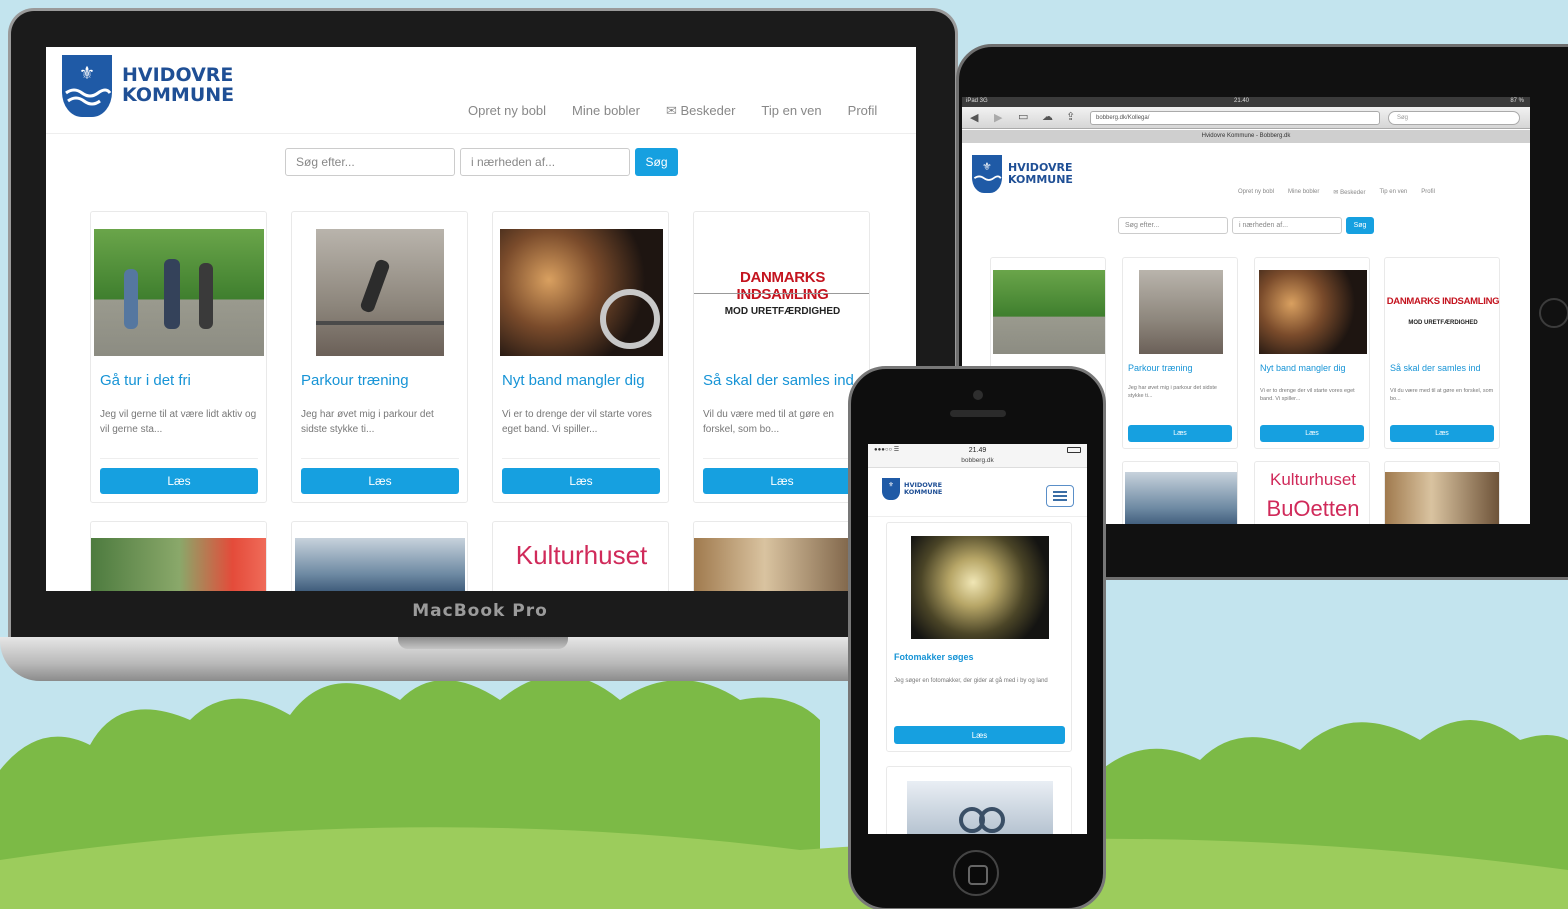  Describe the element at coordinates (976, 873) in the screenshot. I see `phone-home-button` at that location.